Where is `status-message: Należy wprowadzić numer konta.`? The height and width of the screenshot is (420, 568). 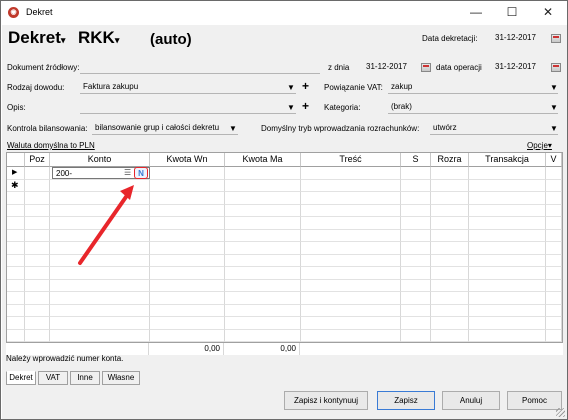
status-message: Należy wprowadzić numer konta. is located at coordinates (65, 358).